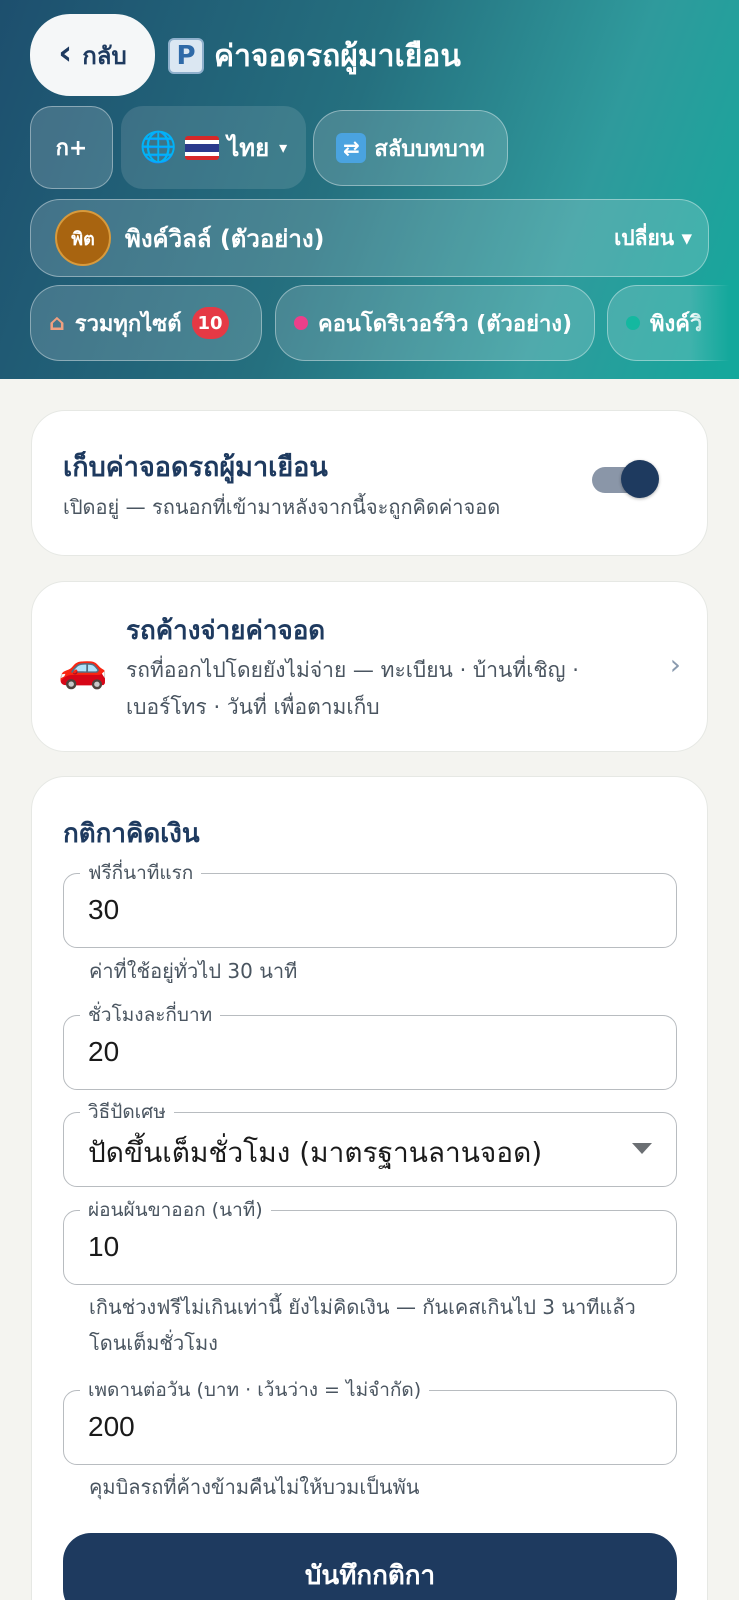 This screenshot has width=739, height=1600. What do you see at coordinates (368, 1427) in the screenshot?
I see `daily-cap-input` at bounding box center [368, 1427].